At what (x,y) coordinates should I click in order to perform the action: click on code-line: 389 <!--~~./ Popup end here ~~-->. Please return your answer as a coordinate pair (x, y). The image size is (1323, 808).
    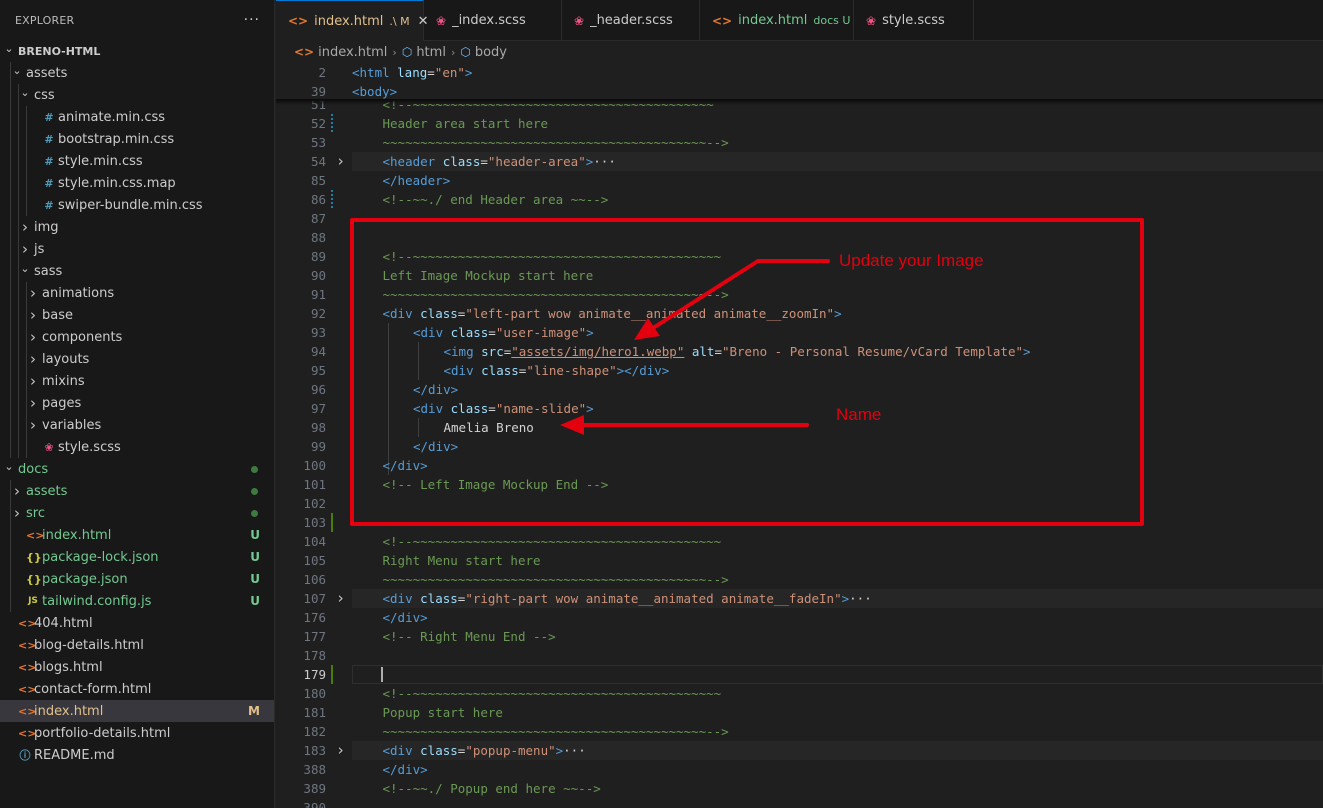
    Looking at the image, I should click on (799, 788).